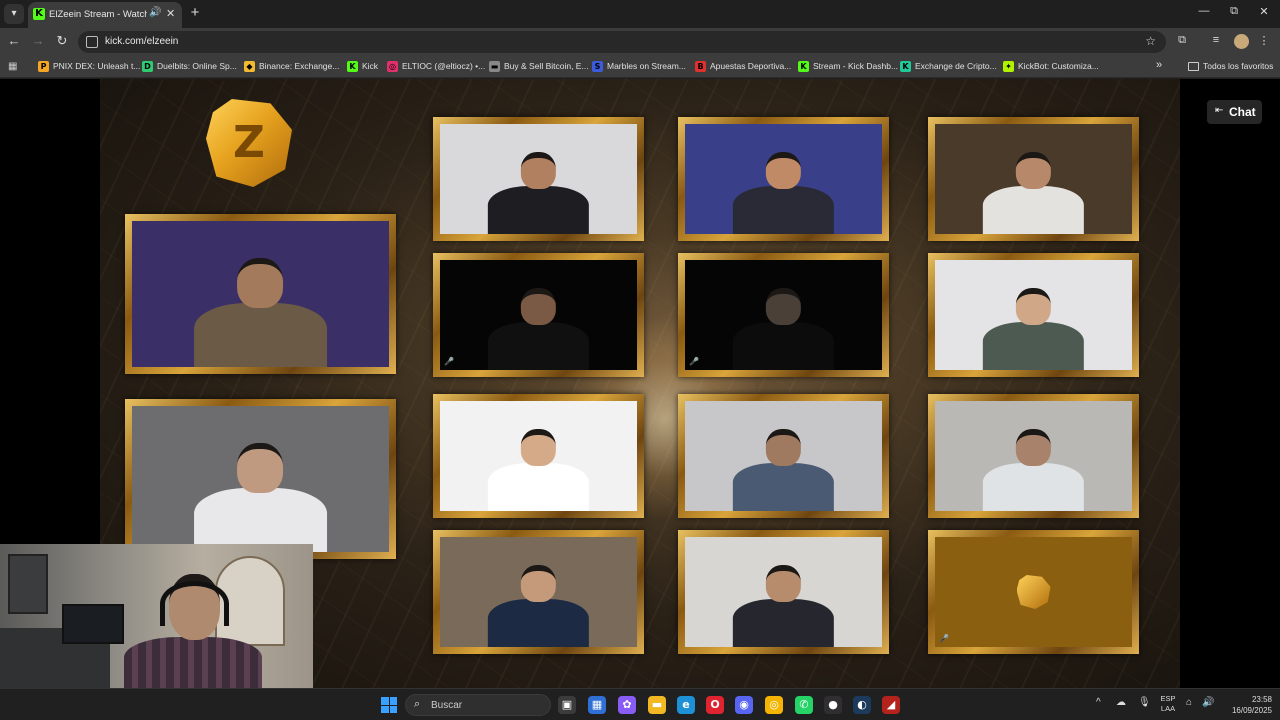 The image size is (1280, 720). What do you see at coordinates (715, 705) in the screenshot?
I see `opera-icon: O` at bounding box center [715, 705].